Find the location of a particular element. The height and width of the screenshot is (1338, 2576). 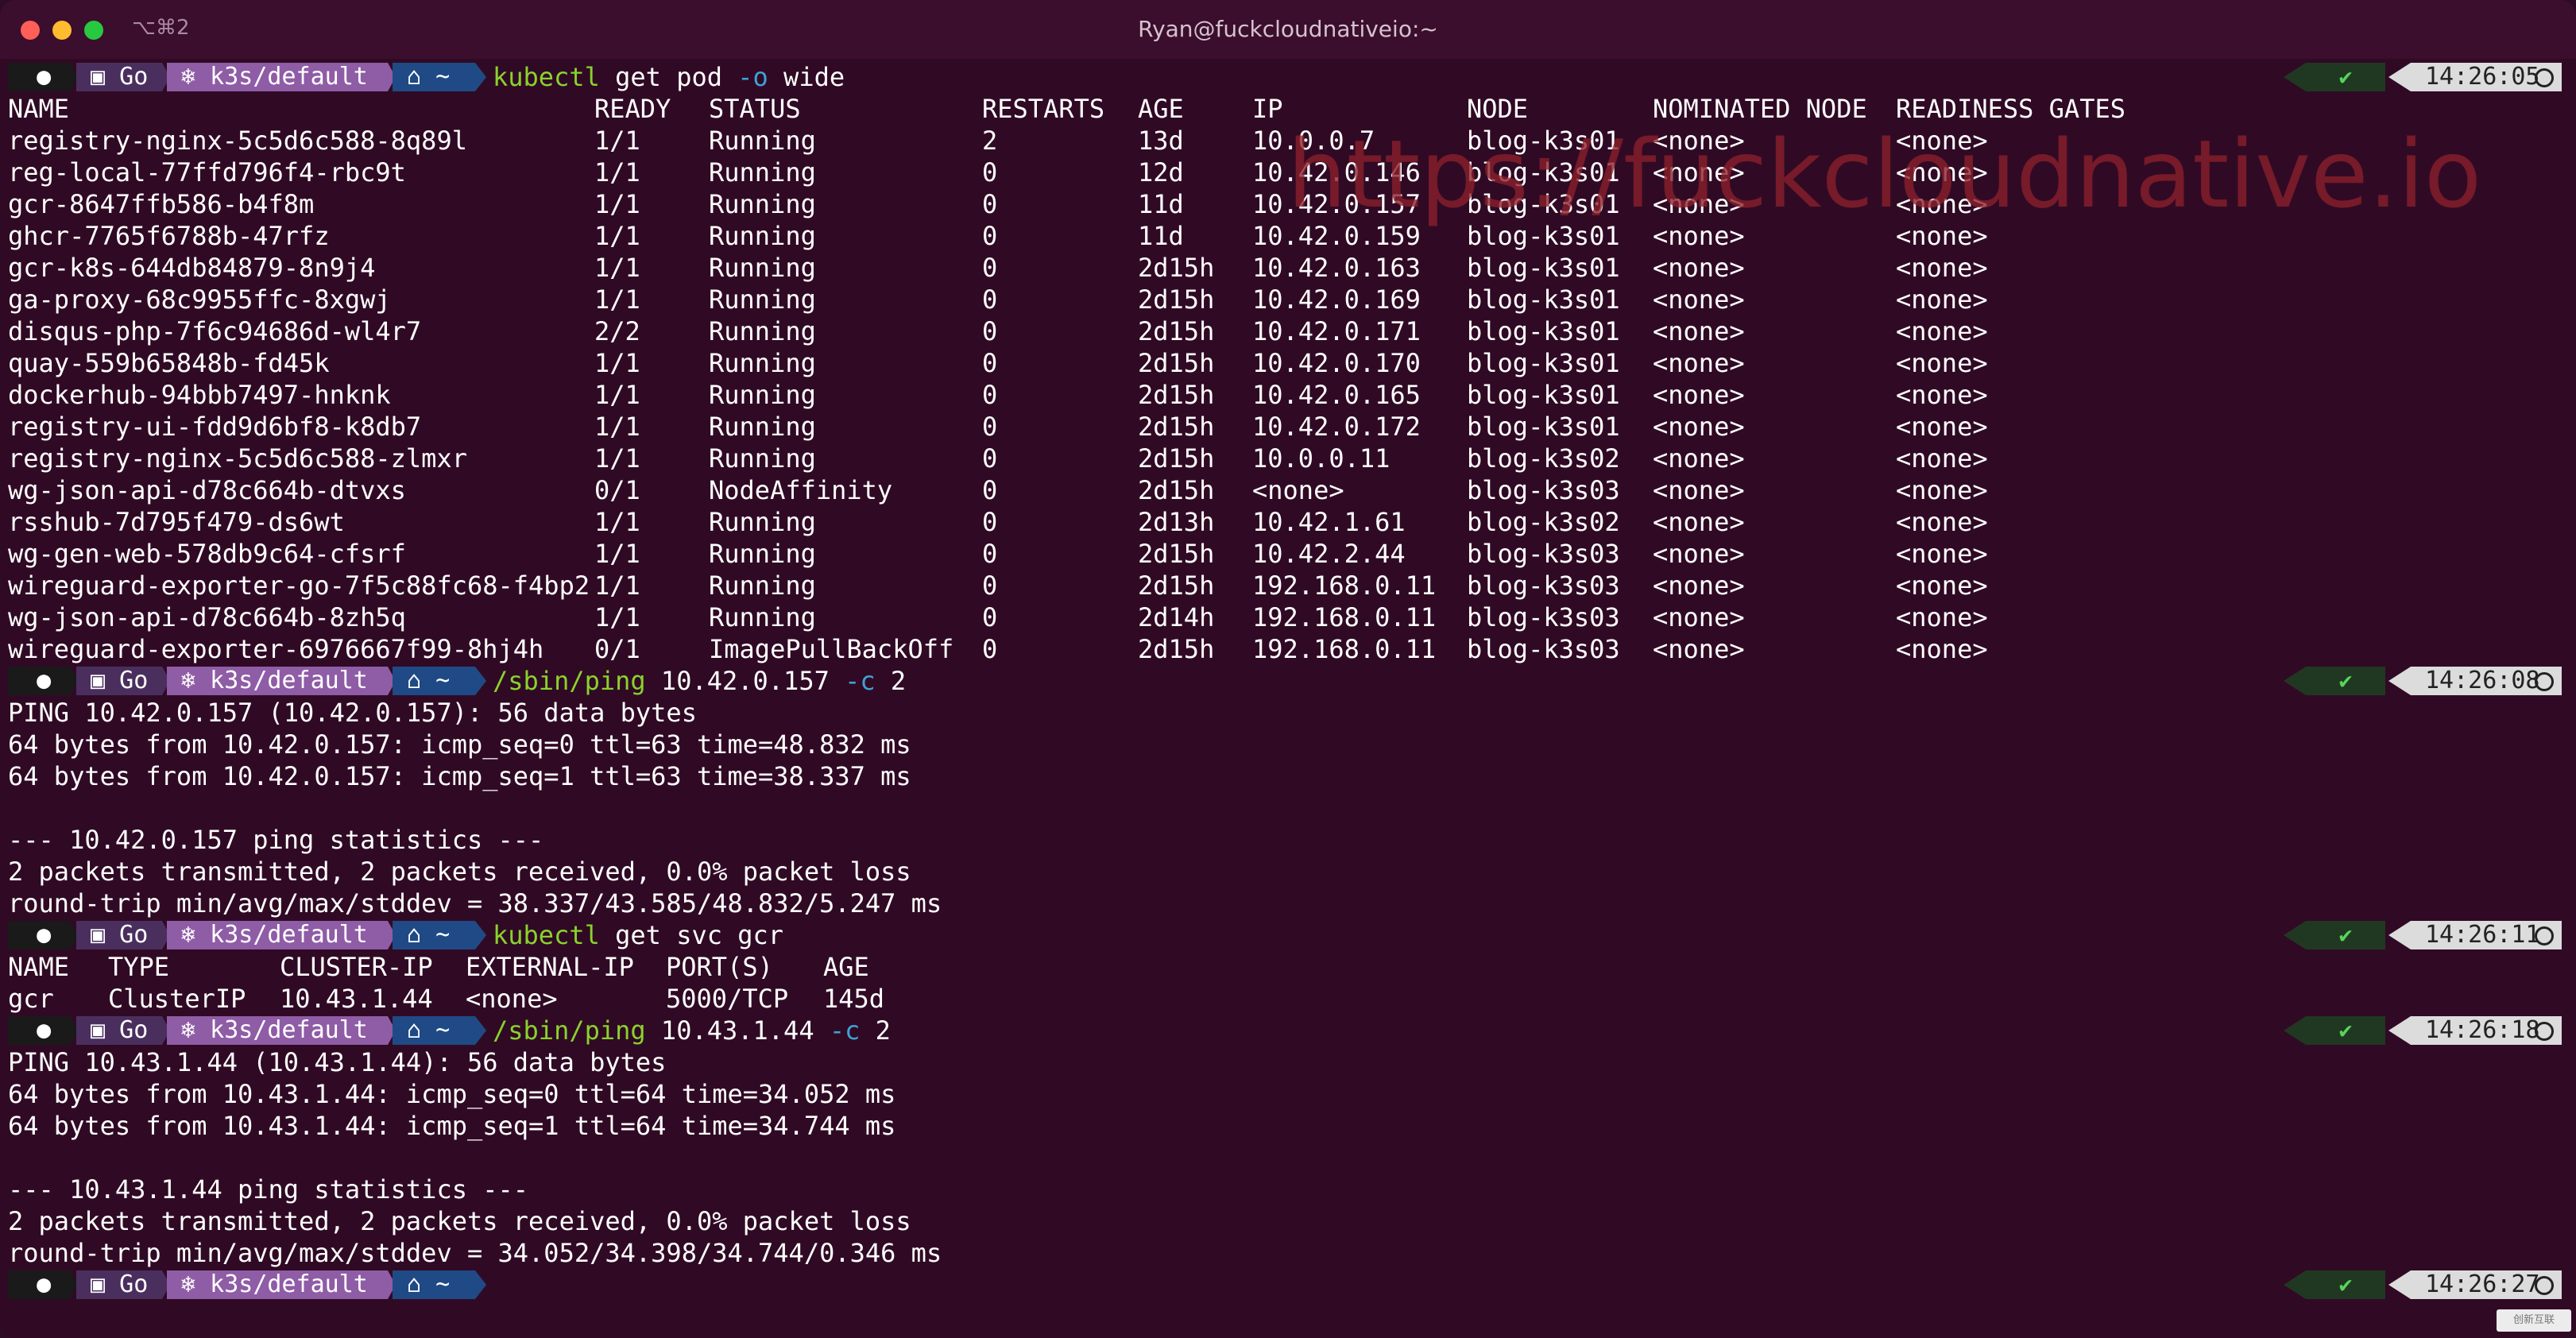

column-header: IP is located at coordinates (1267, 109).